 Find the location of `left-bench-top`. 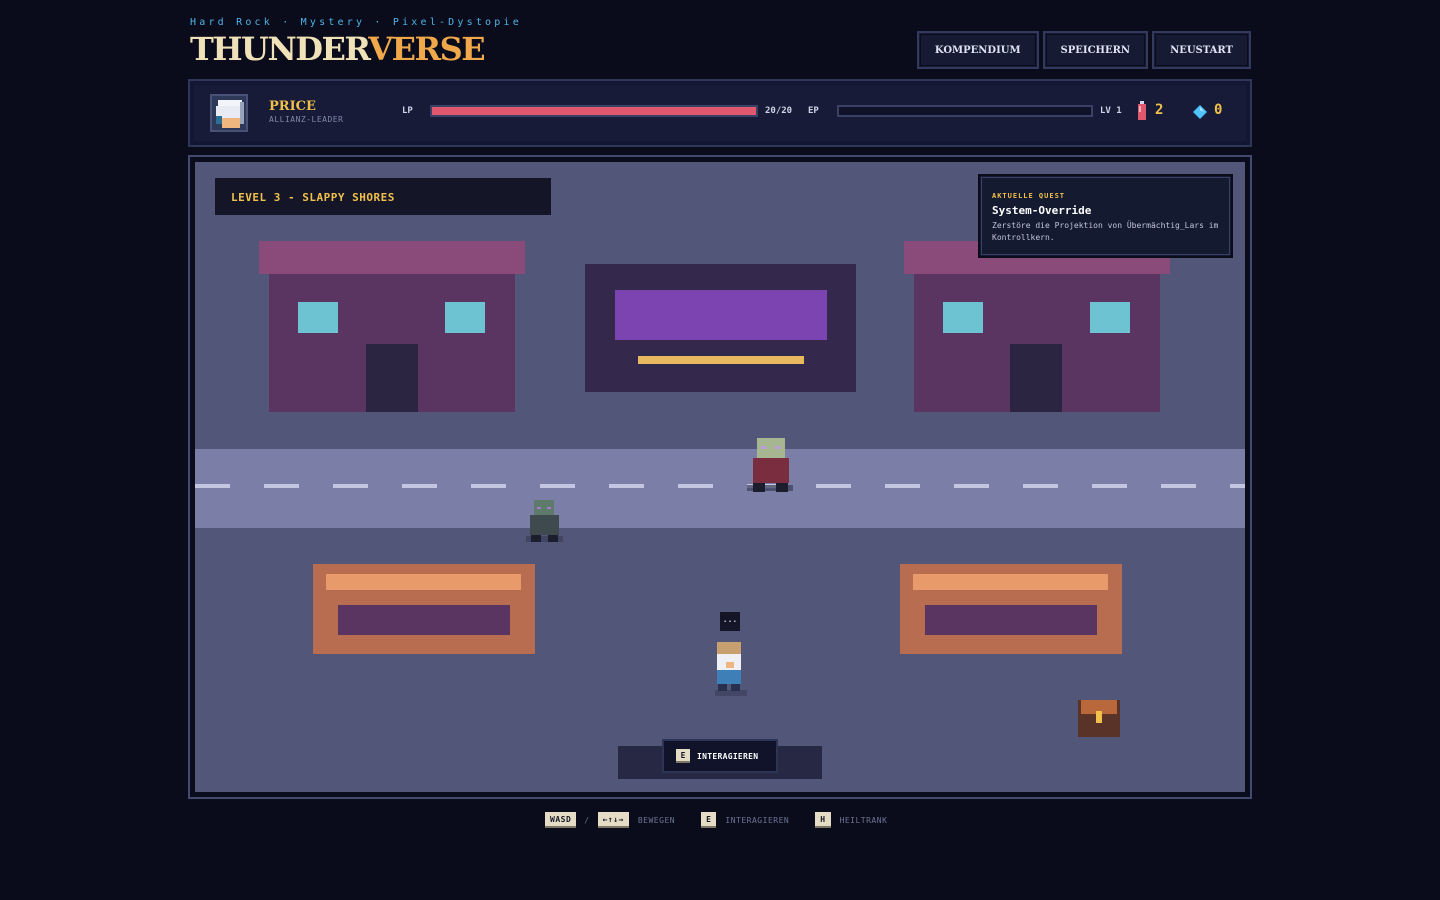

left-bench-top is located at coordinates (423, 582).